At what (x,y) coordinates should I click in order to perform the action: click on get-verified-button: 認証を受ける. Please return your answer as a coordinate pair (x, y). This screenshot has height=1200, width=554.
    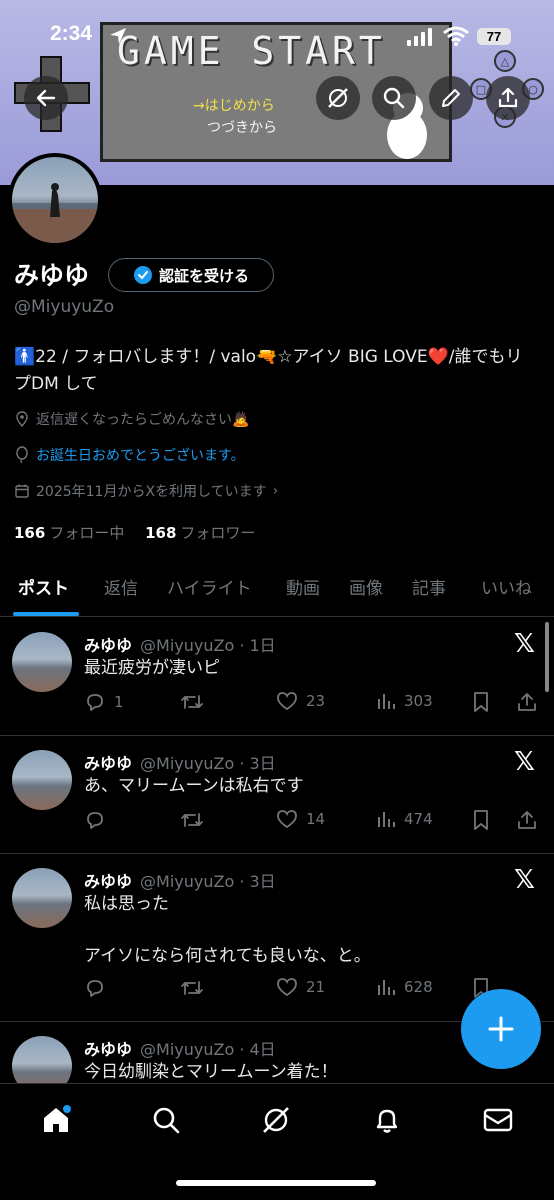
    Looking at the image, I should click on (191, 275).